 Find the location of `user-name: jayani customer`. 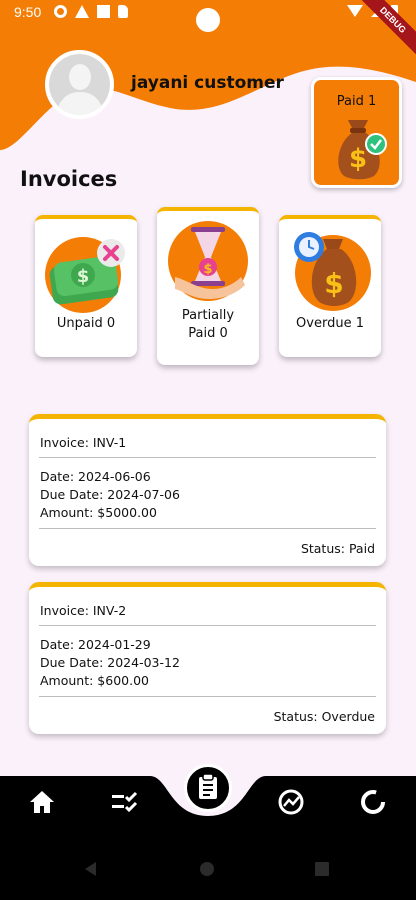

user-name: jayani customer is located at coordinates (207, 83).